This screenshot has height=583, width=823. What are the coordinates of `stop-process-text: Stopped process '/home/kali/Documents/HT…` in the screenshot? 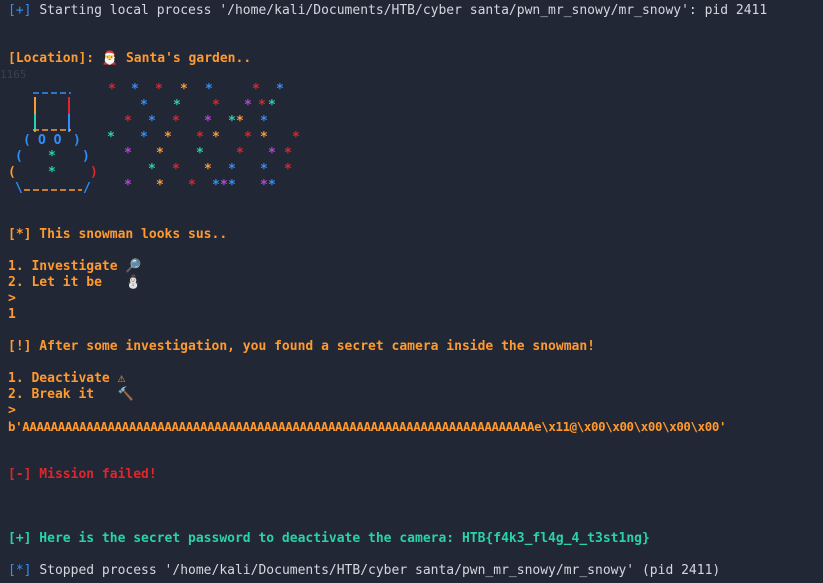 It's located at (380, 570).